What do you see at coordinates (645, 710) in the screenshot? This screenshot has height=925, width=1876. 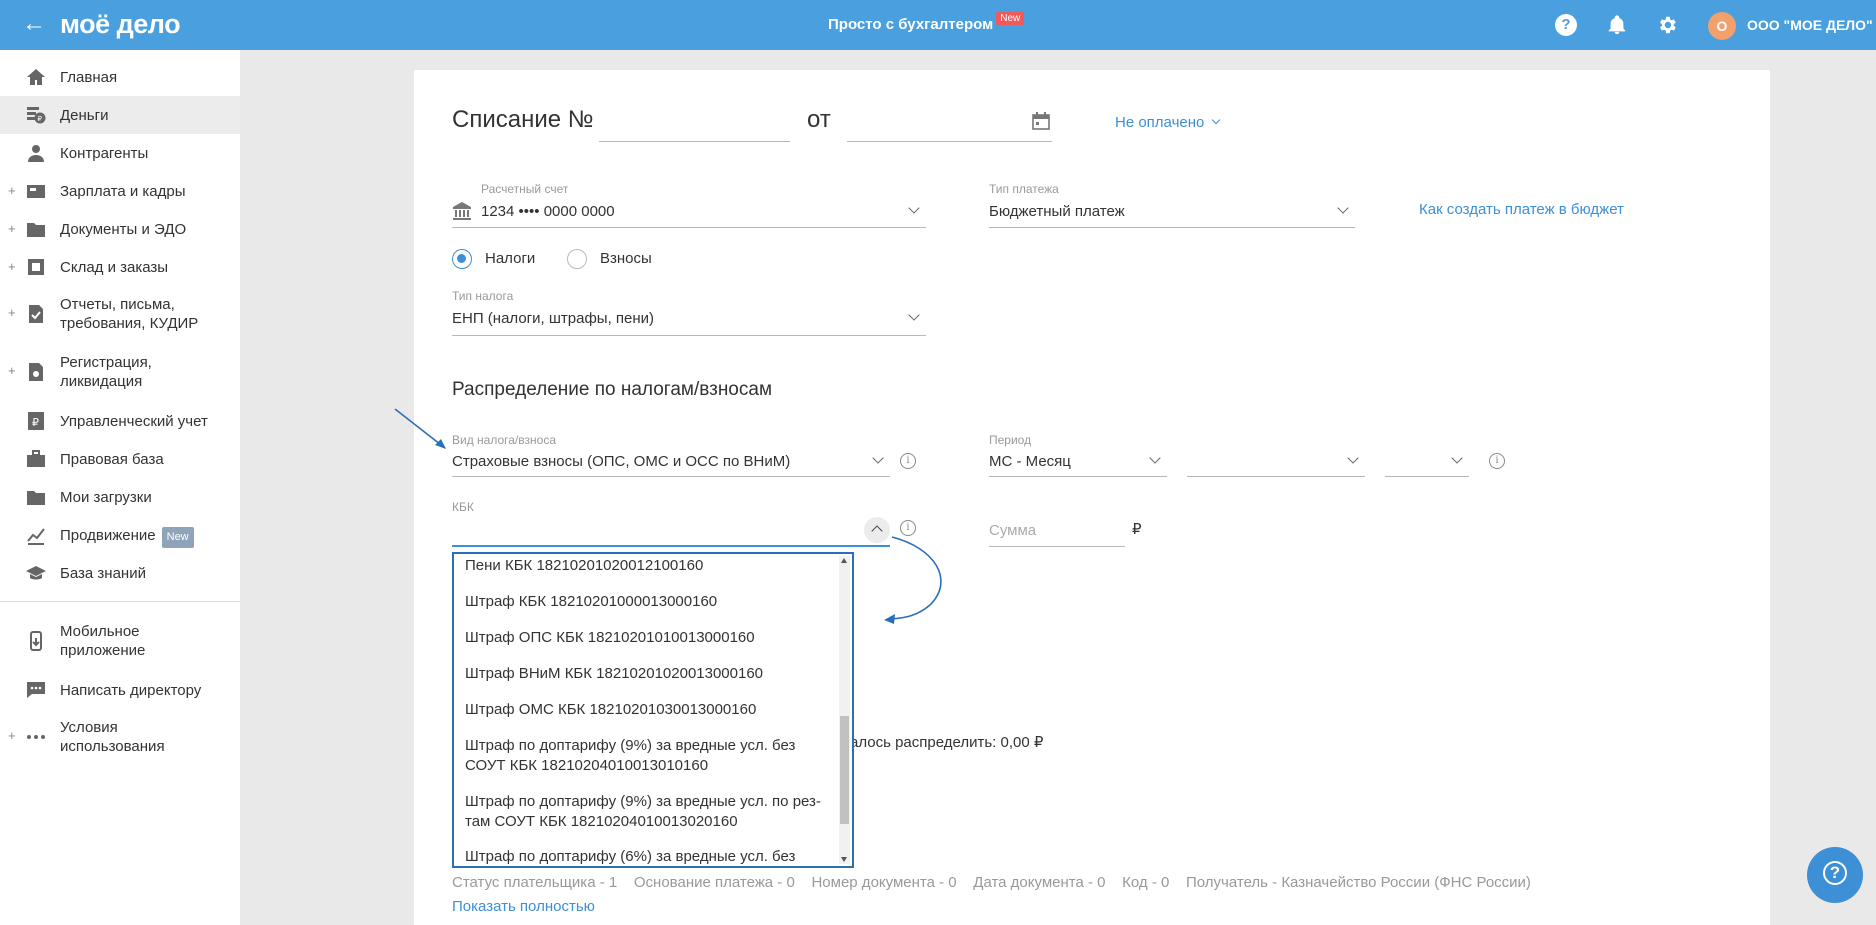 I see `dropdown-option: Штраф ОМС КБК 18210201030013000160` at bounding box center [645, 710].